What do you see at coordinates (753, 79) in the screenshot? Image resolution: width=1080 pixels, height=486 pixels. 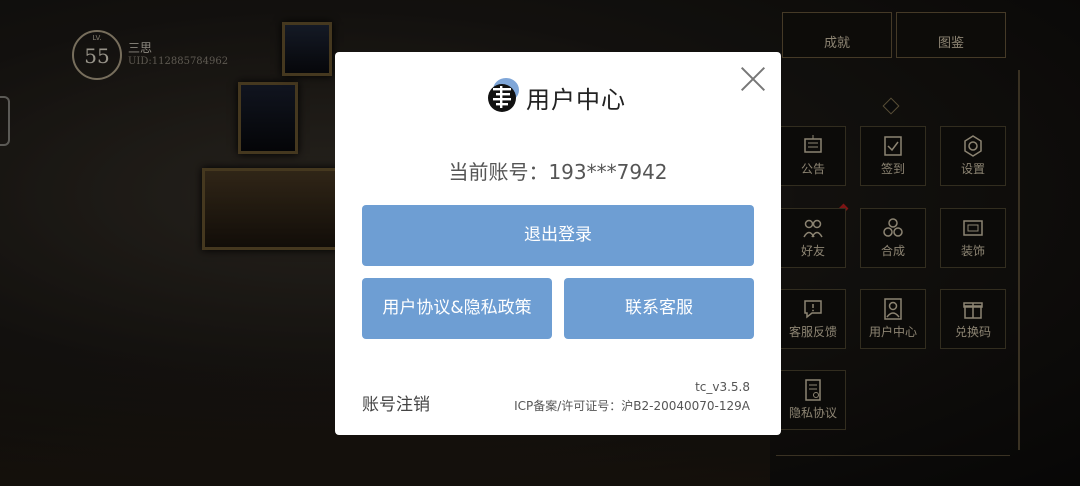 I see `close-icon` at bounding box center [753, 79].